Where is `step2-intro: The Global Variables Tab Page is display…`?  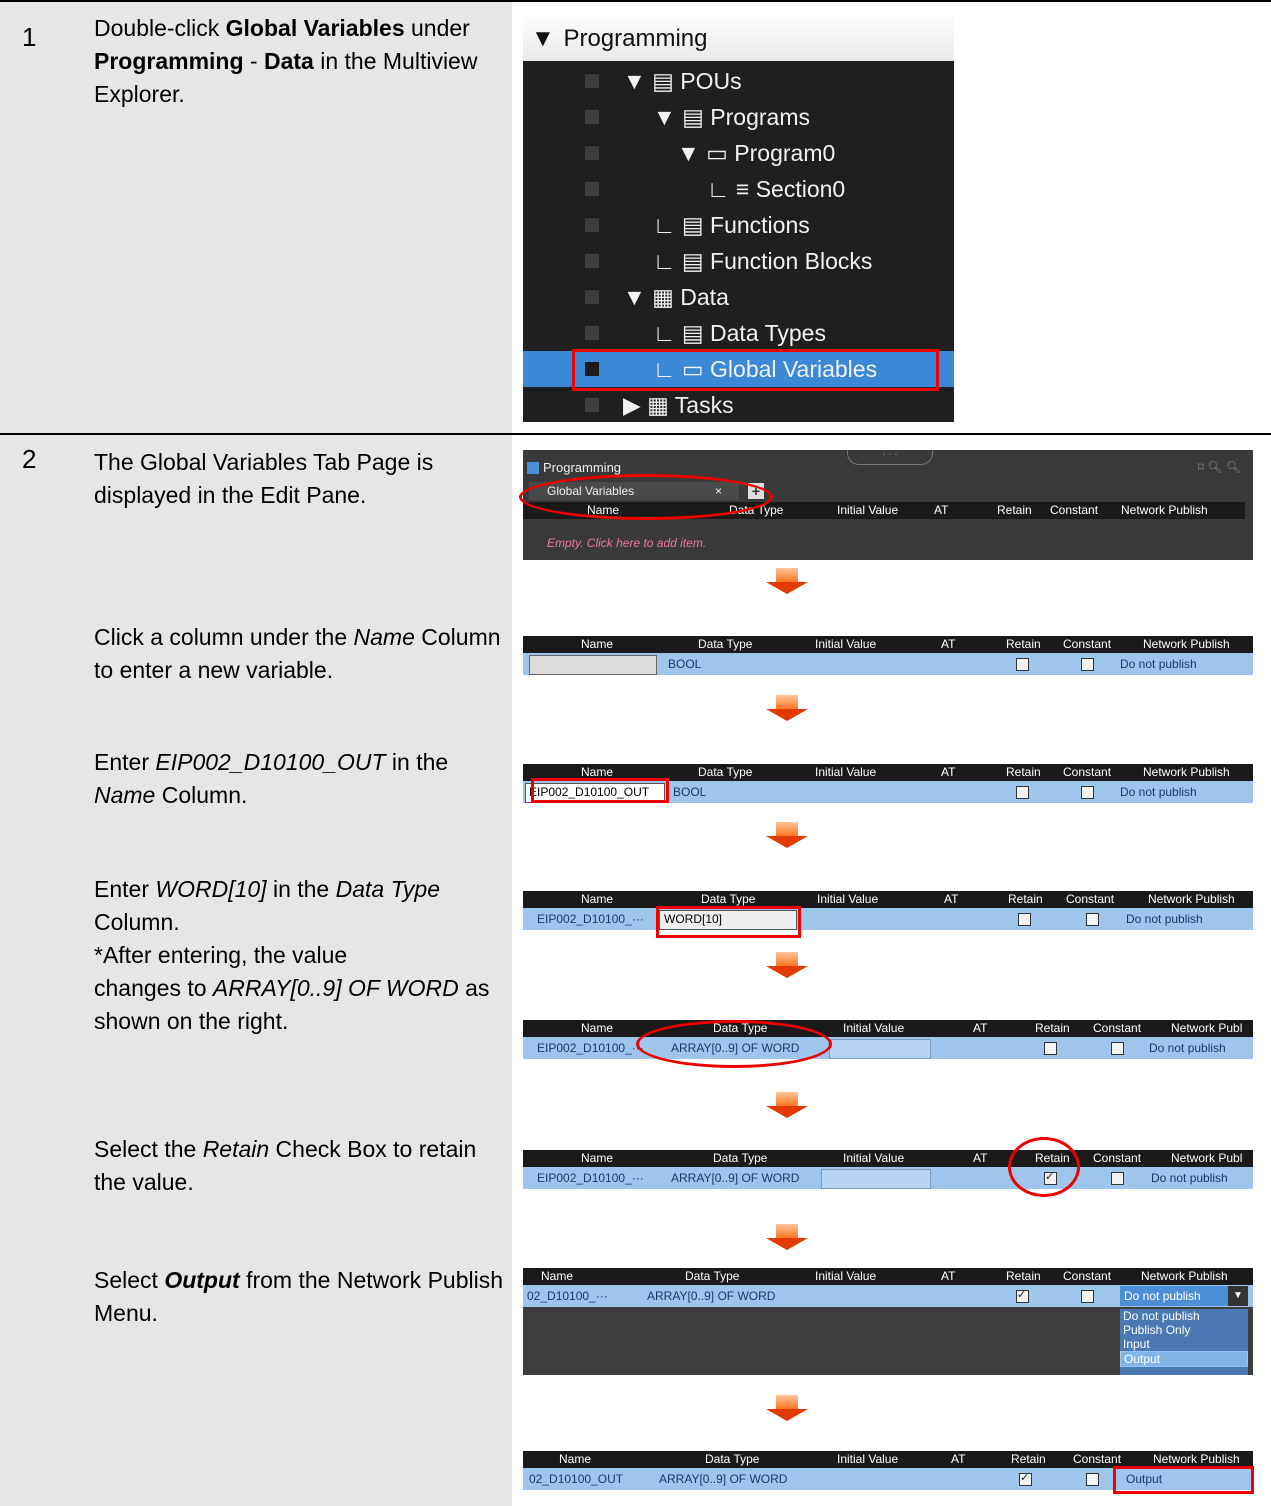
step2-intro: The Global Variables Tab Page is display… is located at coordinates (264, 478).